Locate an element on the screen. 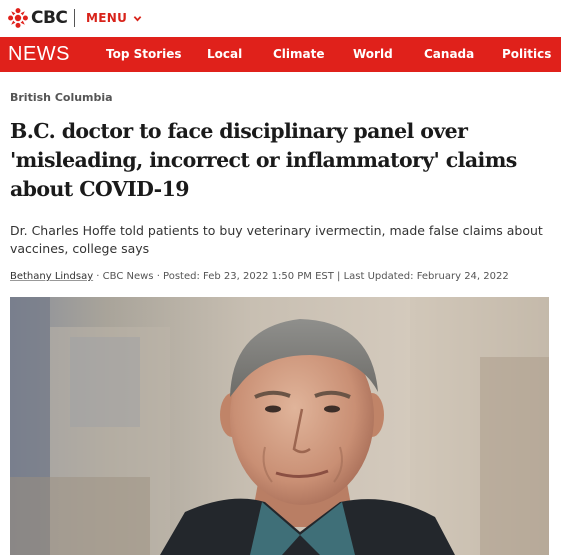 This screenshot has height=555, width=561. deck-line: vaccines, college says is located at coordinates (80, 248).